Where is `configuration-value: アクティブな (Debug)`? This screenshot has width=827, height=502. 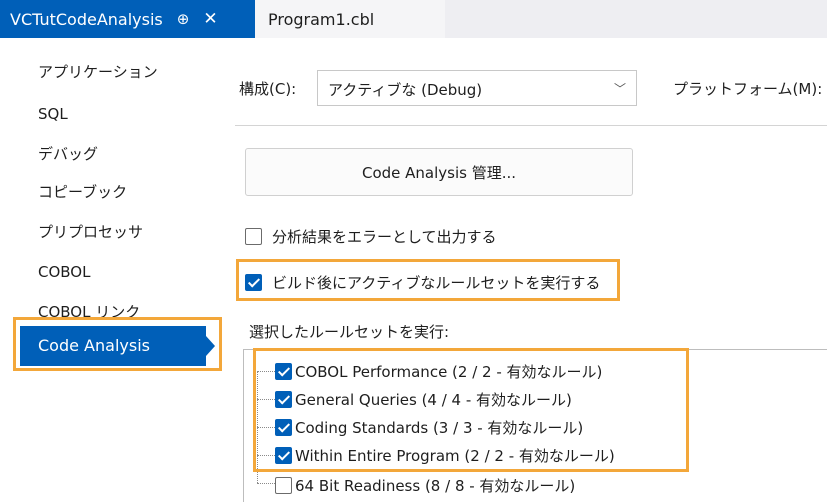
configuration-value: アクティブな (Debug) is located at coordinates (405, 90).